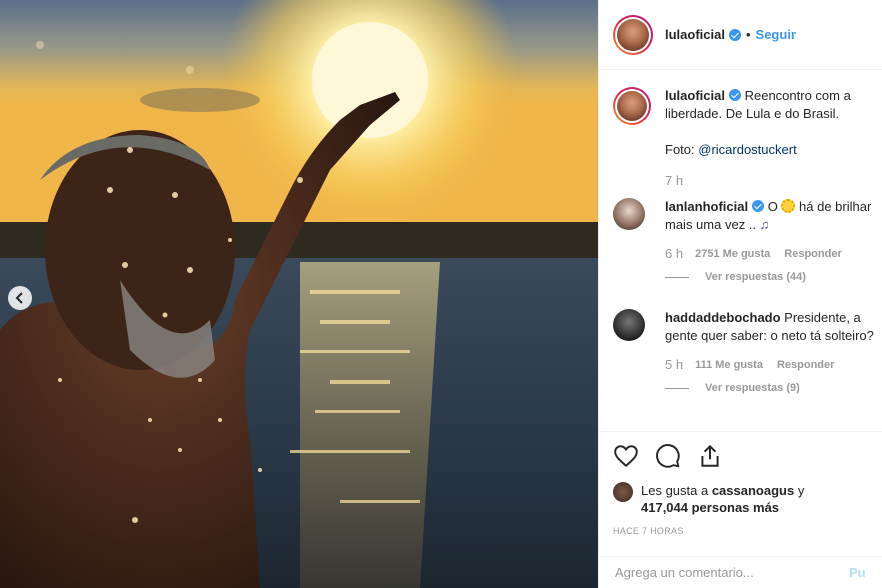 The width and height of the screenshot is (882, 588). I want to click on view-replies-label: Ver respuestas (9), so click(752, 388).